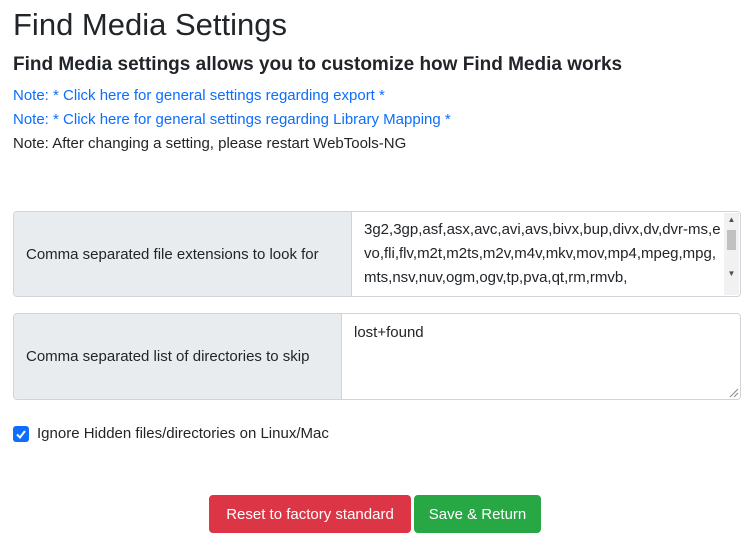 This screenshot has height=549, width=744. I want to click on directories-text: lost+found, so click(541, 356).